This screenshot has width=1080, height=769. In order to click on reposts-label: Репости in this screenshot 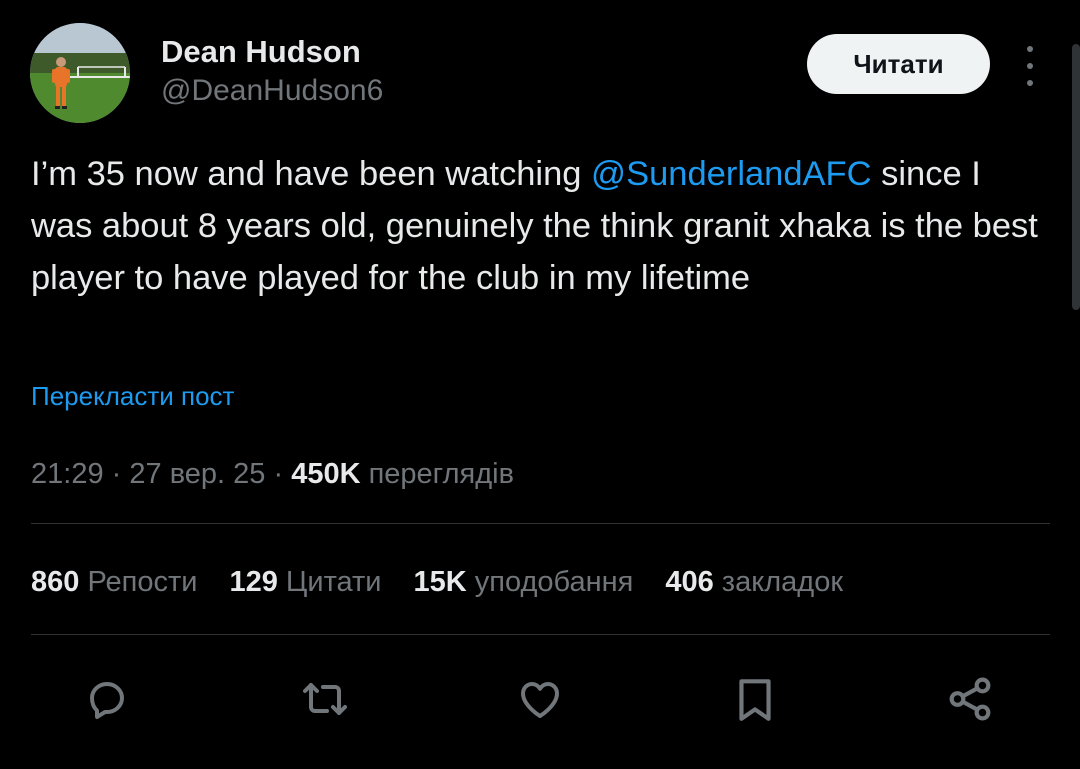, I will do `click(142, 582)`.